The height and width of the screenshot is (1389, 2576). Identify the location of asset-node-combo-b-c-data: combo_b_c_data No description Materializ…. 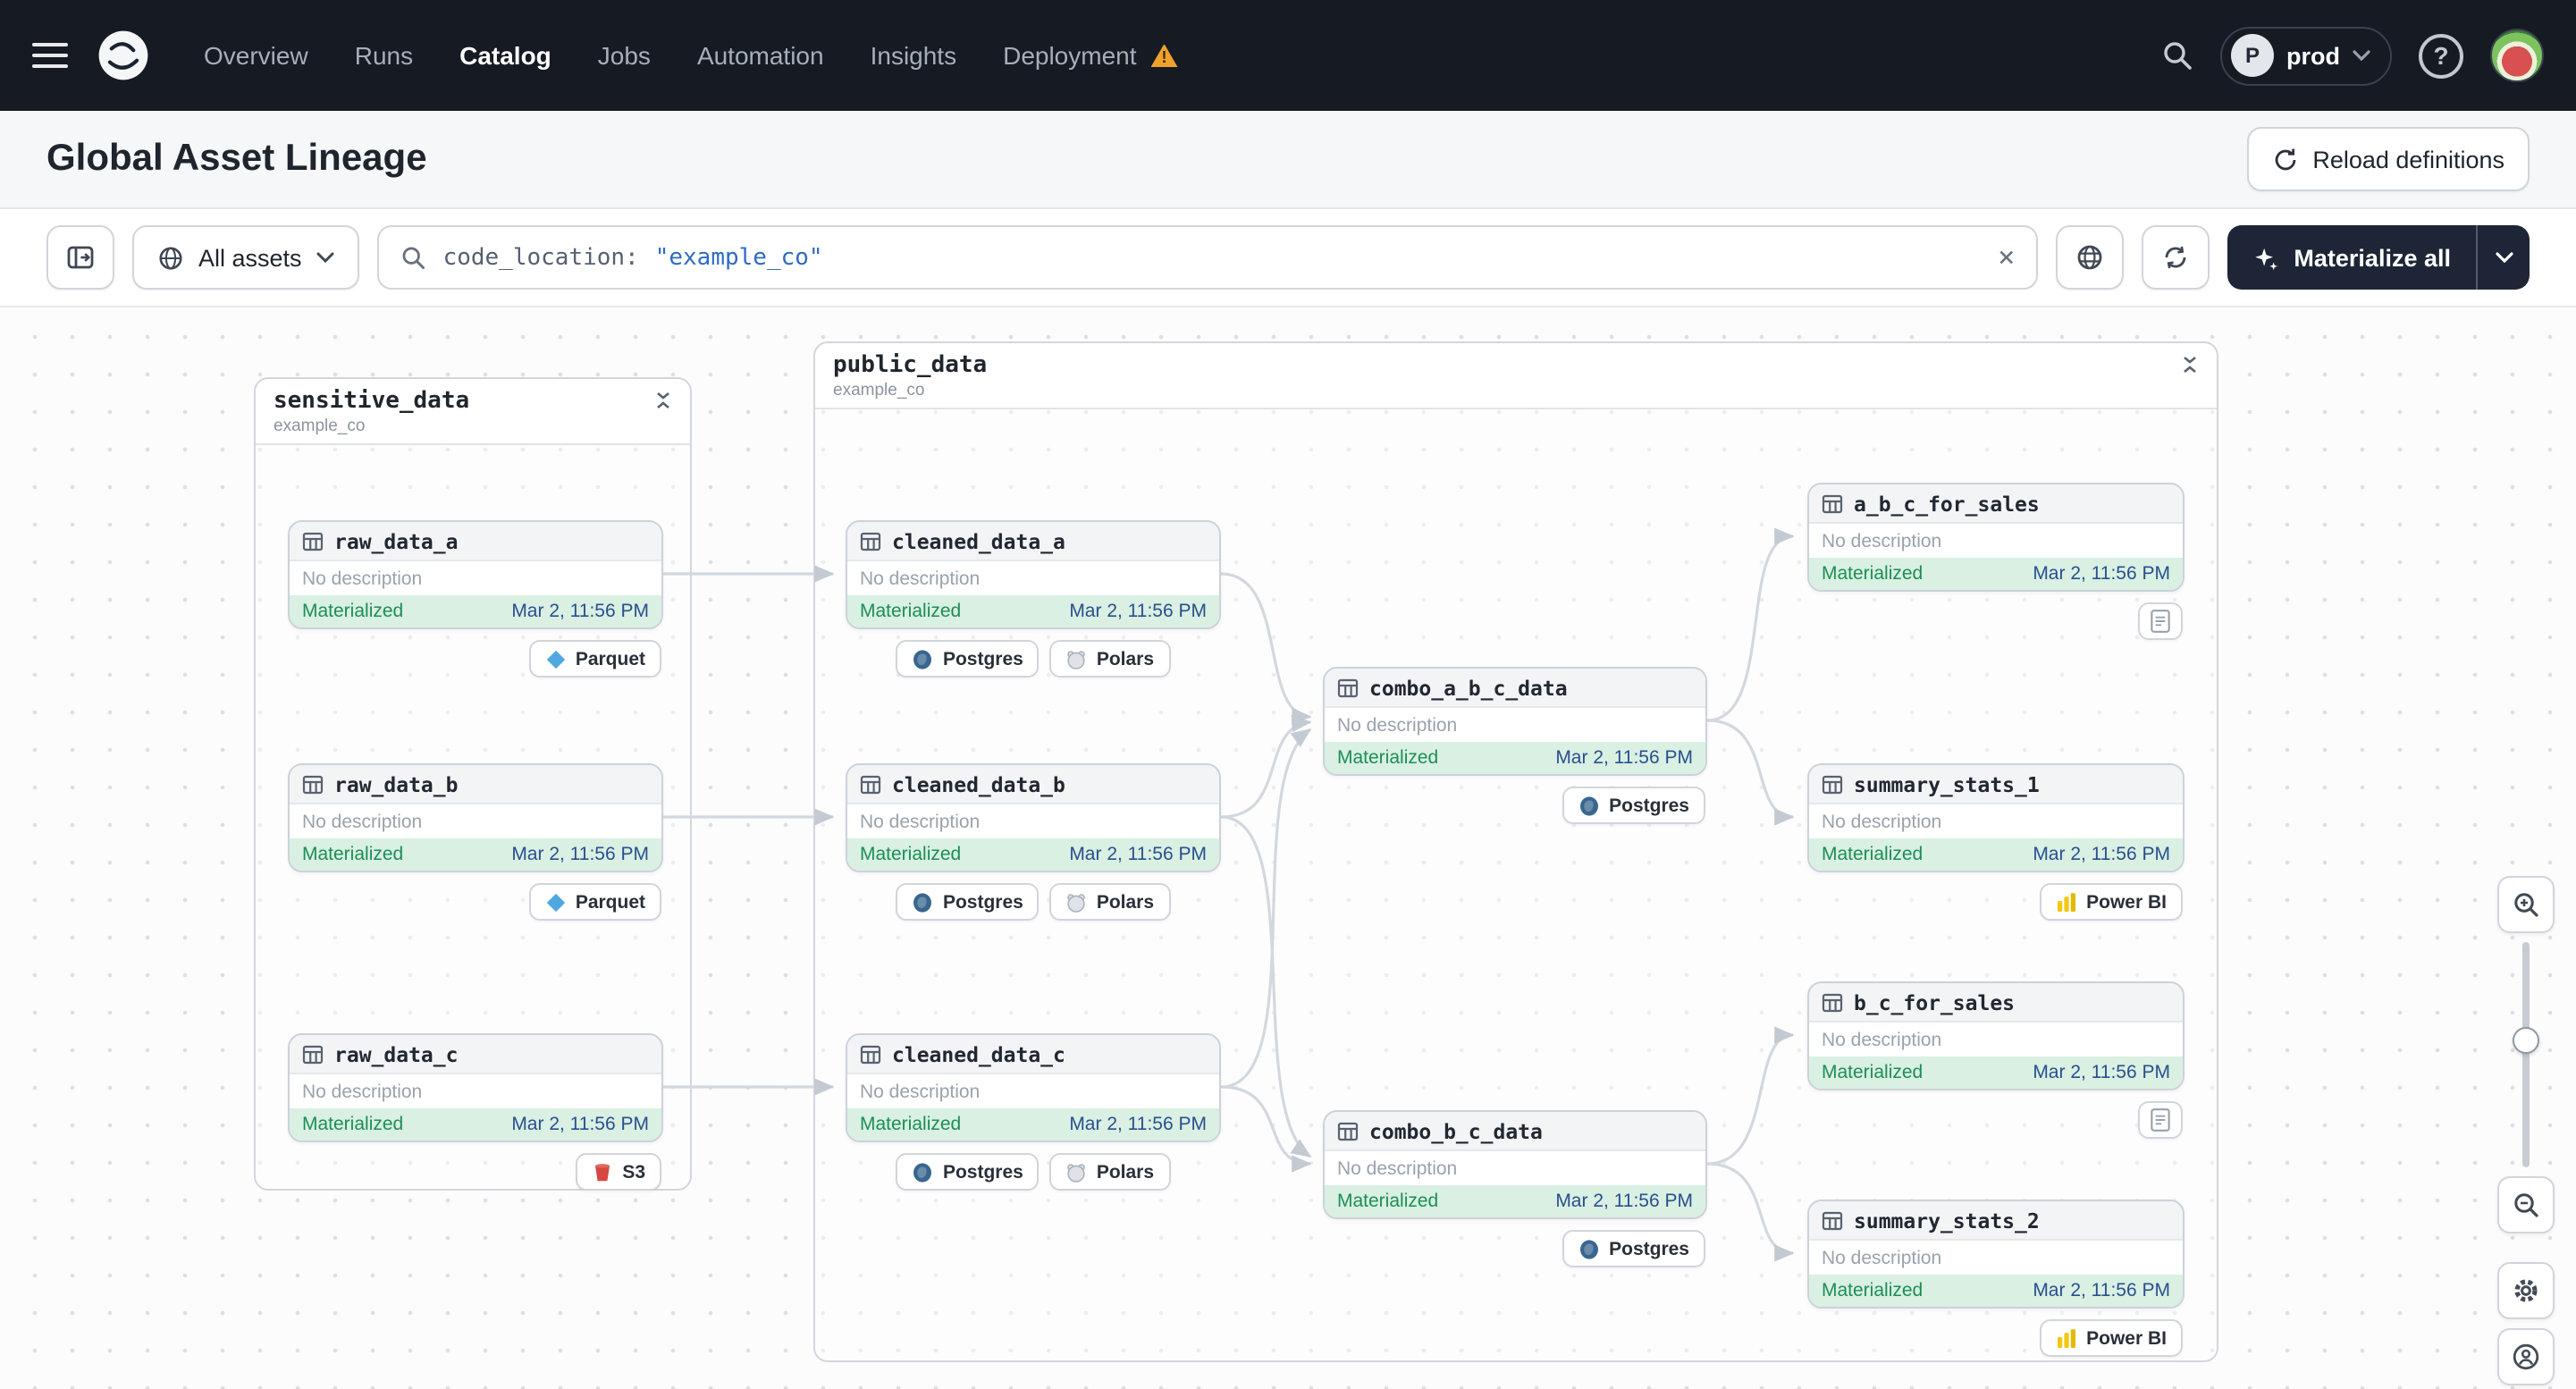
(1515, 1188).